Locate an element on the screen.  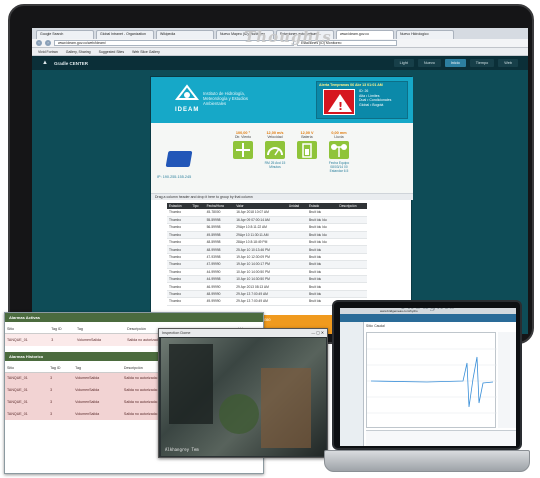
table-cell: 48-59998 is located at coordinates (219, 242).